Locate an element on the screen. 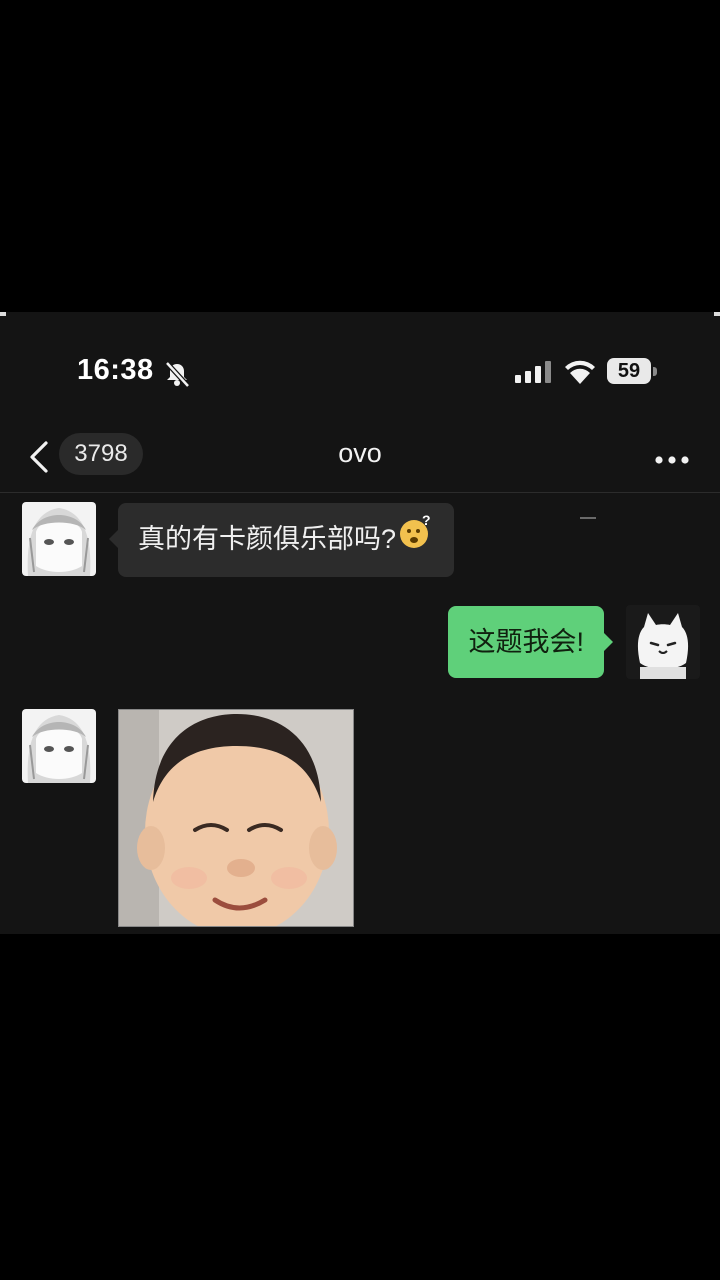 Image resolution: width=720 pixels, height=1280 pixels. wifi-icon is located at coordinates (580, 373).